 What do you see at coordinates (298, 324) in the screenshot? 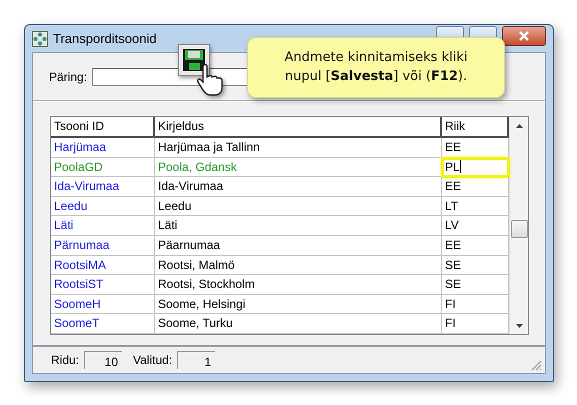
I see `table-cell: Soome, Turku` at bounding box center [298, 324].